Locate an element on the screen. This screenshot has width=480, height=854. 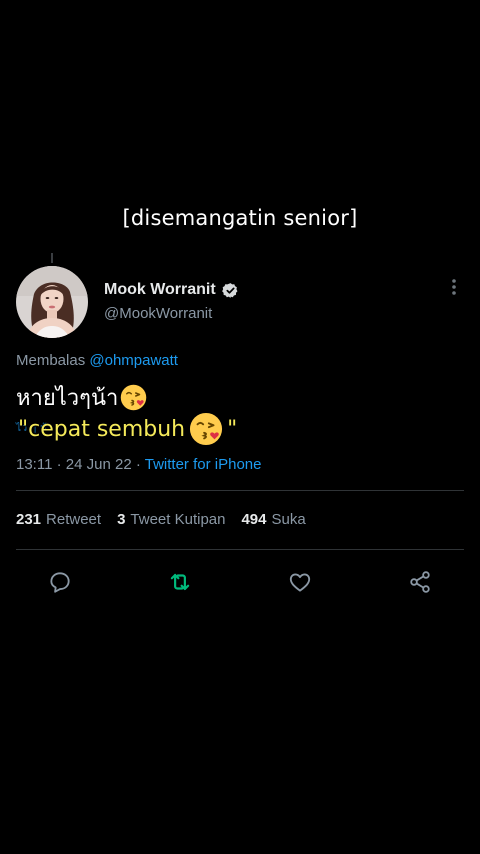
like-label: Suka is located at coordinates (288, 519).